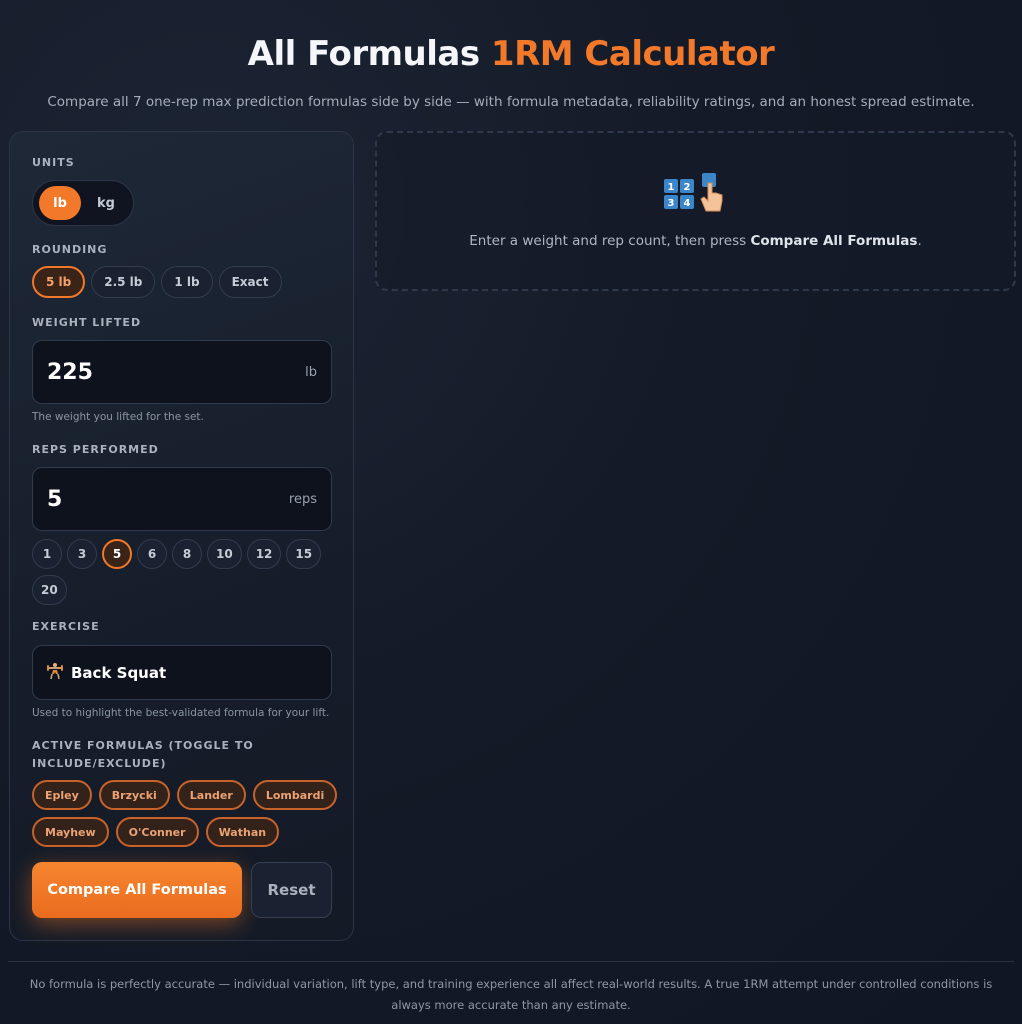  Describe the element at coordinates (671, 187) in the screenshot. I see `svg-text: 1` at that location.